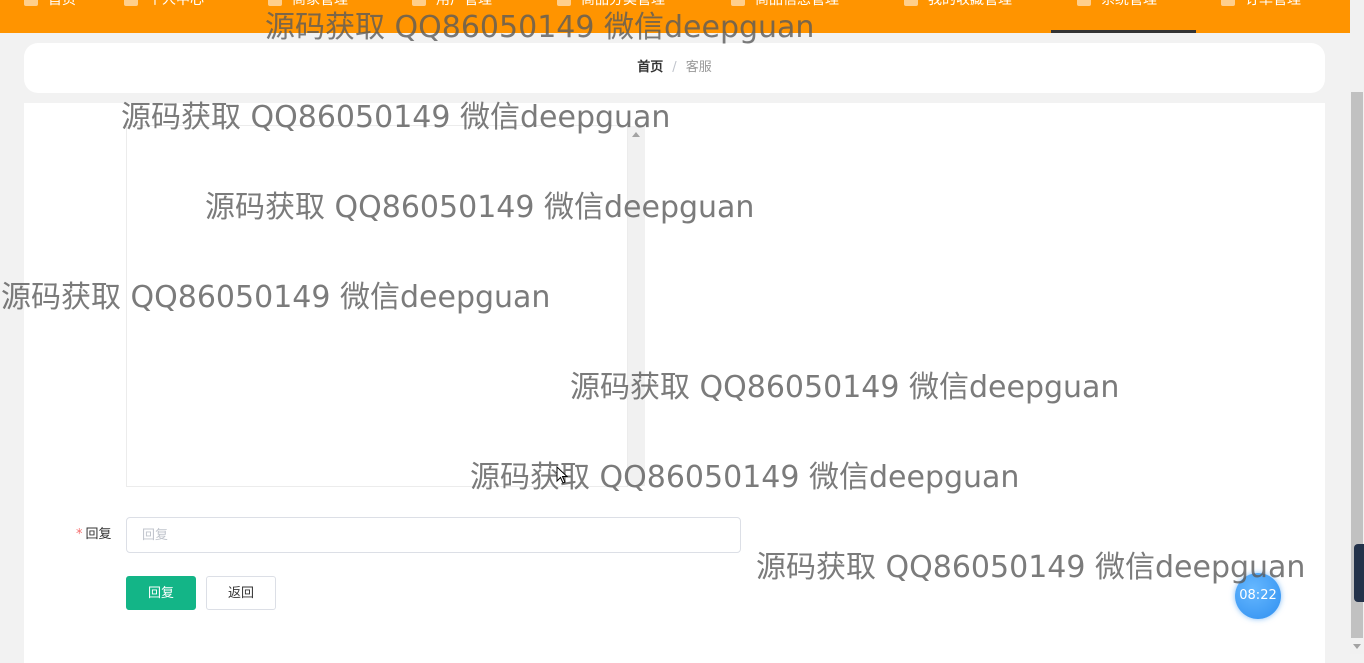 This screenshot has width=1364, height=663. What do you see at coordinates (176, 4) in the screenshot?
I see `nav-item-label: 个人中心` at bounding box center [176, 4].